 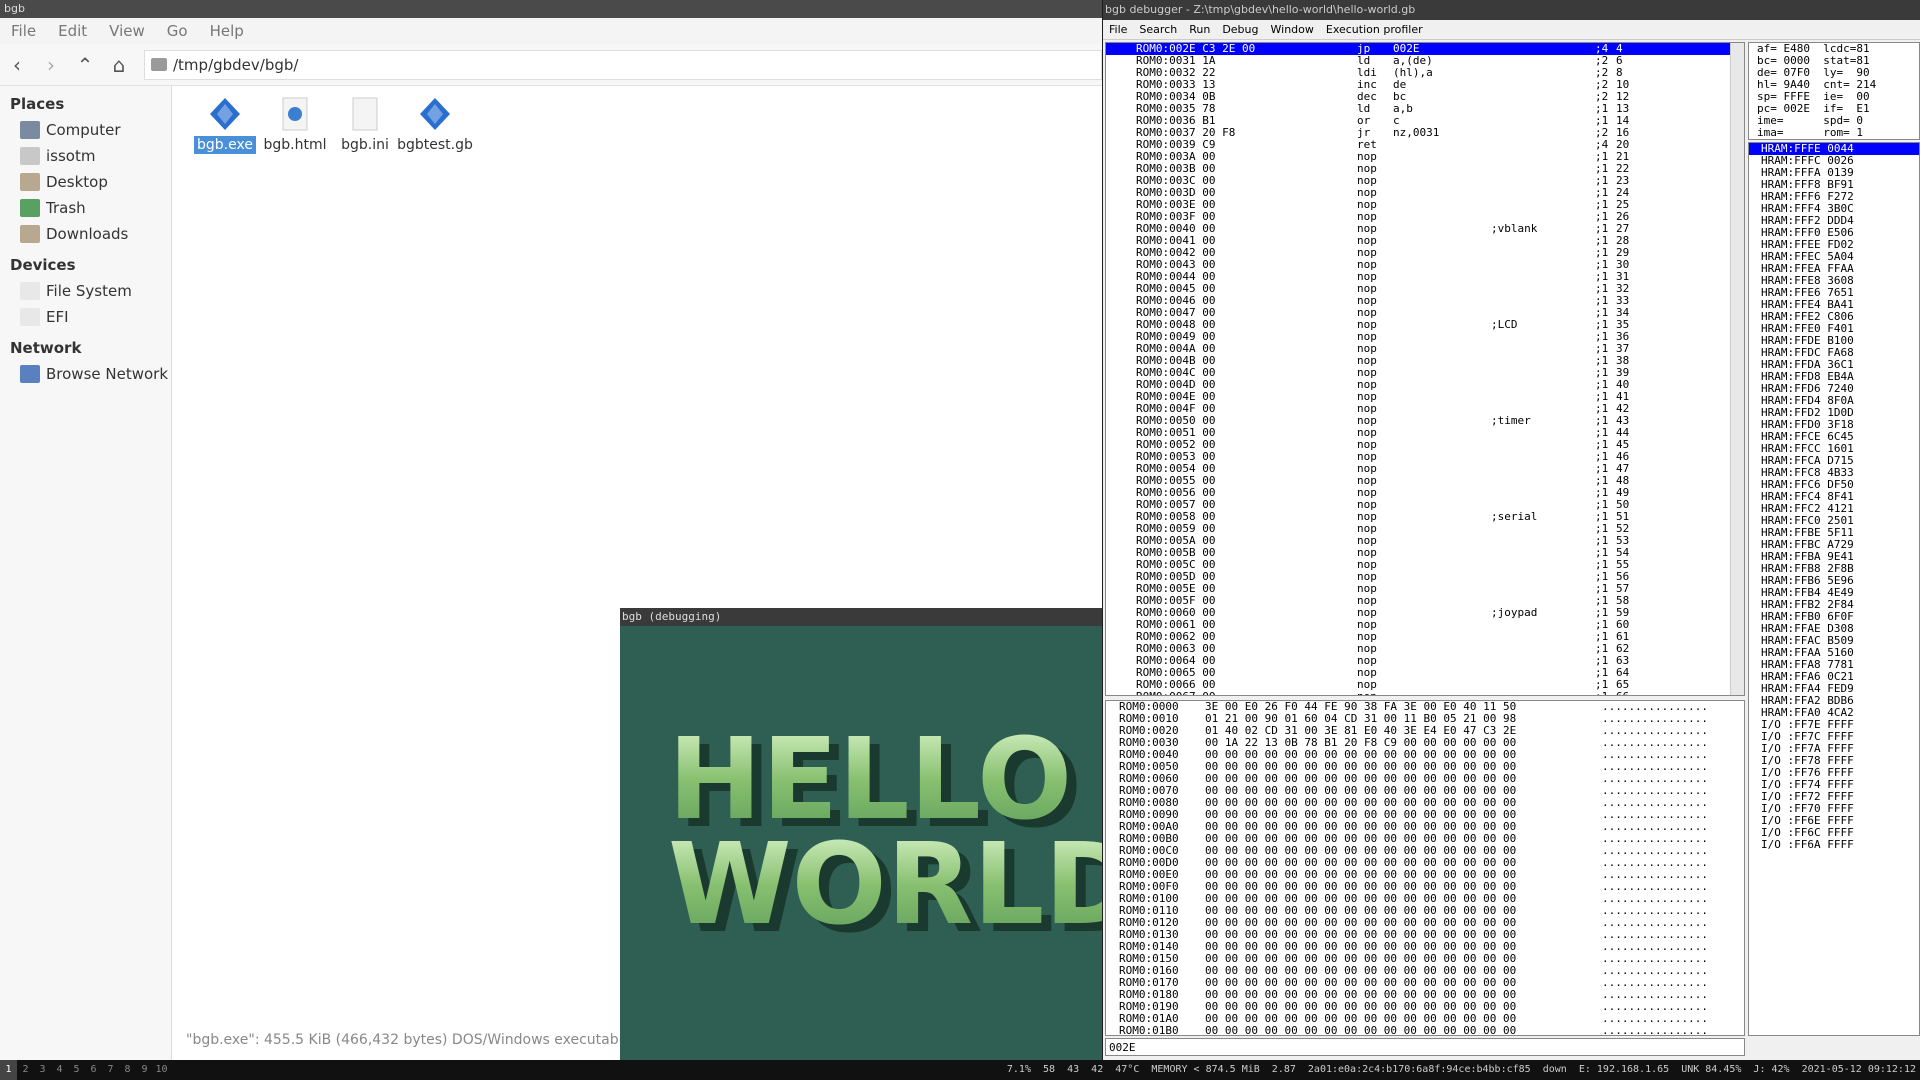 What do you see at coordinates (295, 145) in the screenshot?
I see `file-label: bgb.html` at bounding box center [295, 145].